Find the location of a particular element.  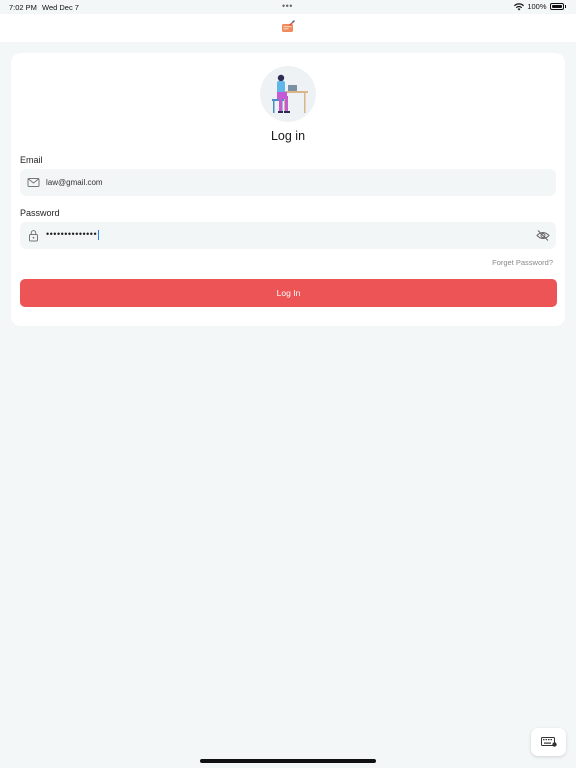

email-value: law@gmail.com is located at coordinates (74, 182).